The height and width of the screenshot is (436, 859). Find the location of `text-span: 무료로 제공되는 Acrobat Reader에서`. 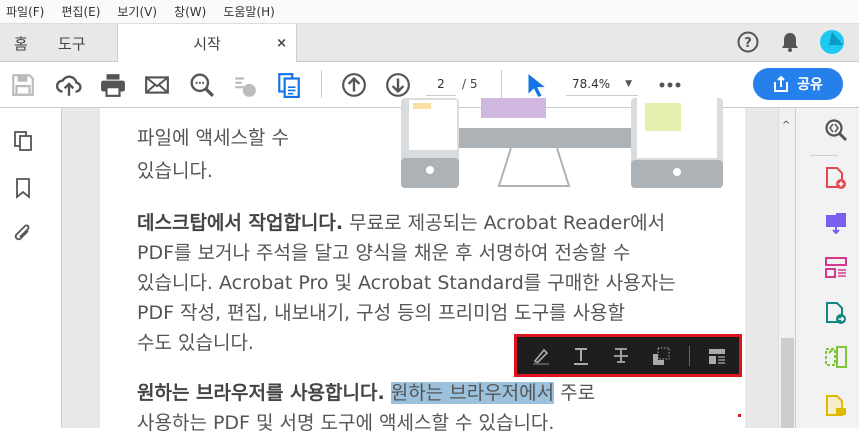

text-span: 무료로 제공되는 Acrobat Reader에서 is located at coordinates (507, 223).